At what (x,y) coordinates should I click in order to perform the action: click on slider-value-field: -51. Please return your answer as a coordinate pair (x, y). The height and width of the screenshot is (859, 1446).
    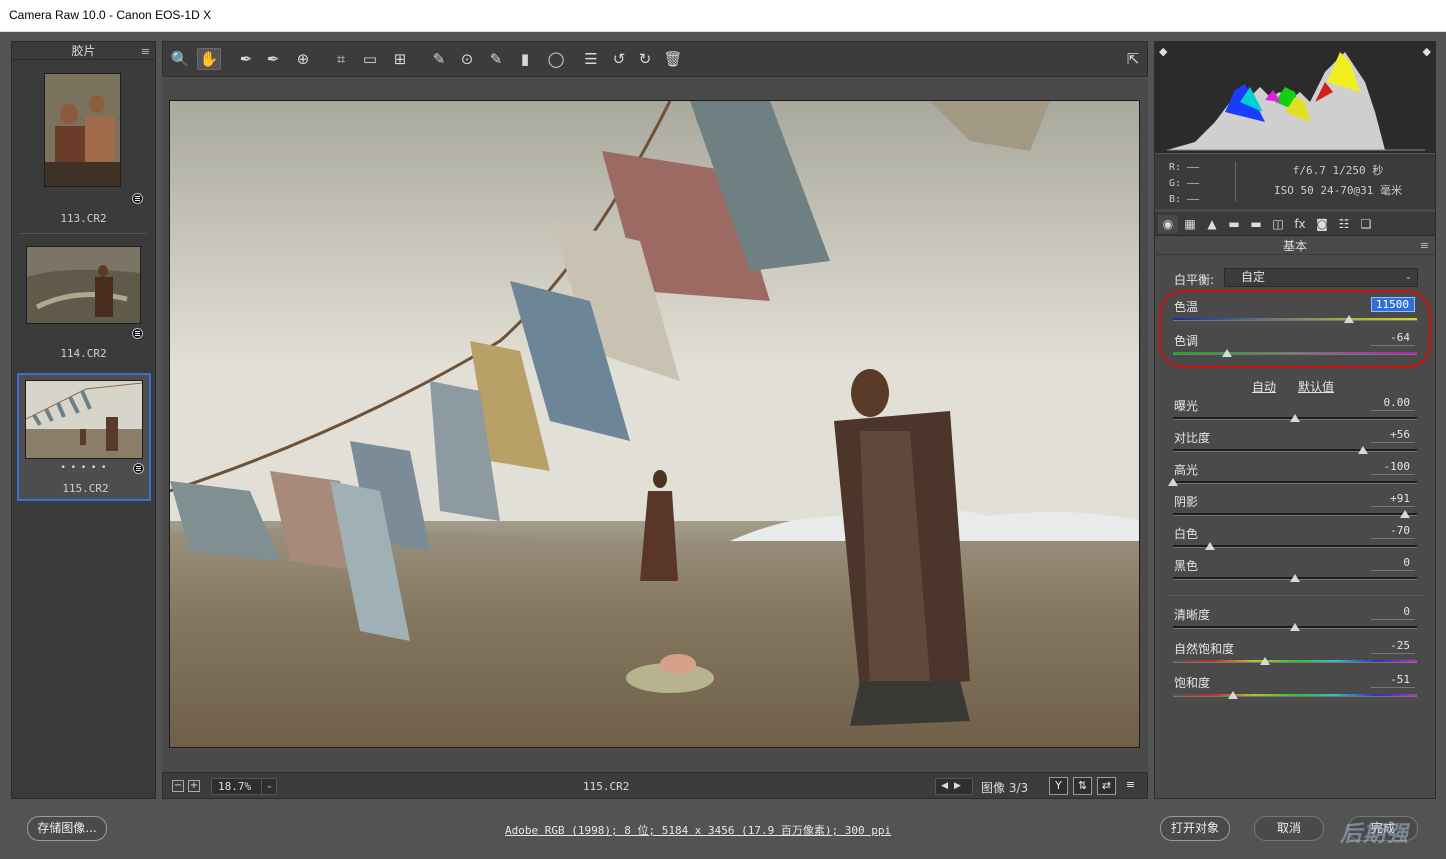
    Looking at the image, I should click on (1393, 680).